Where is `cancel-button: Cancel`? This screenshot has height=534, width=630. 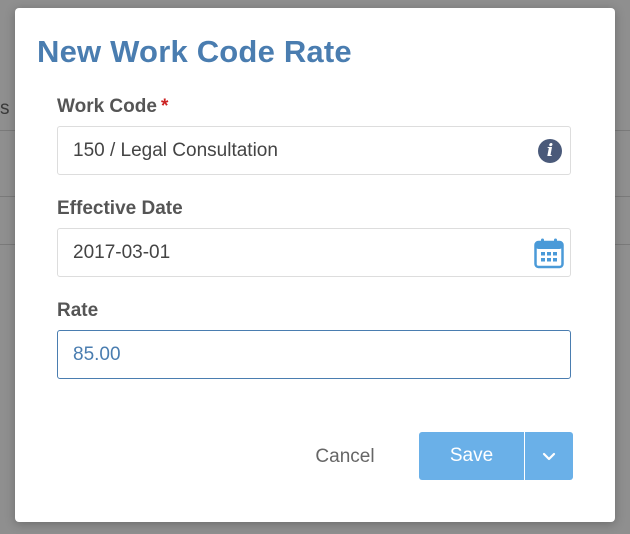 cancel-button: Cancel is located at coordinates (345, 457).